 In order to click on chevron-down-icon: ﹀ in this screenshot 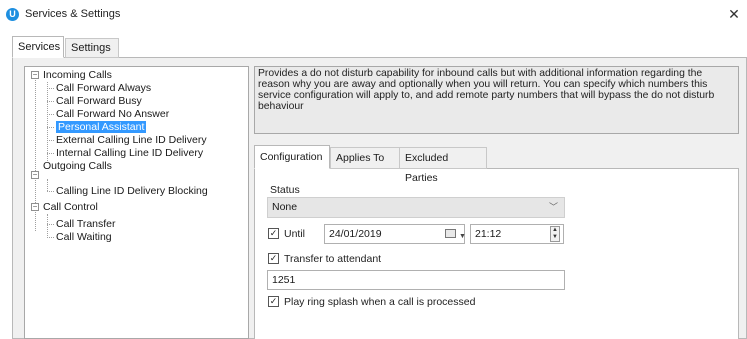, I will do `click(553, 207)`.